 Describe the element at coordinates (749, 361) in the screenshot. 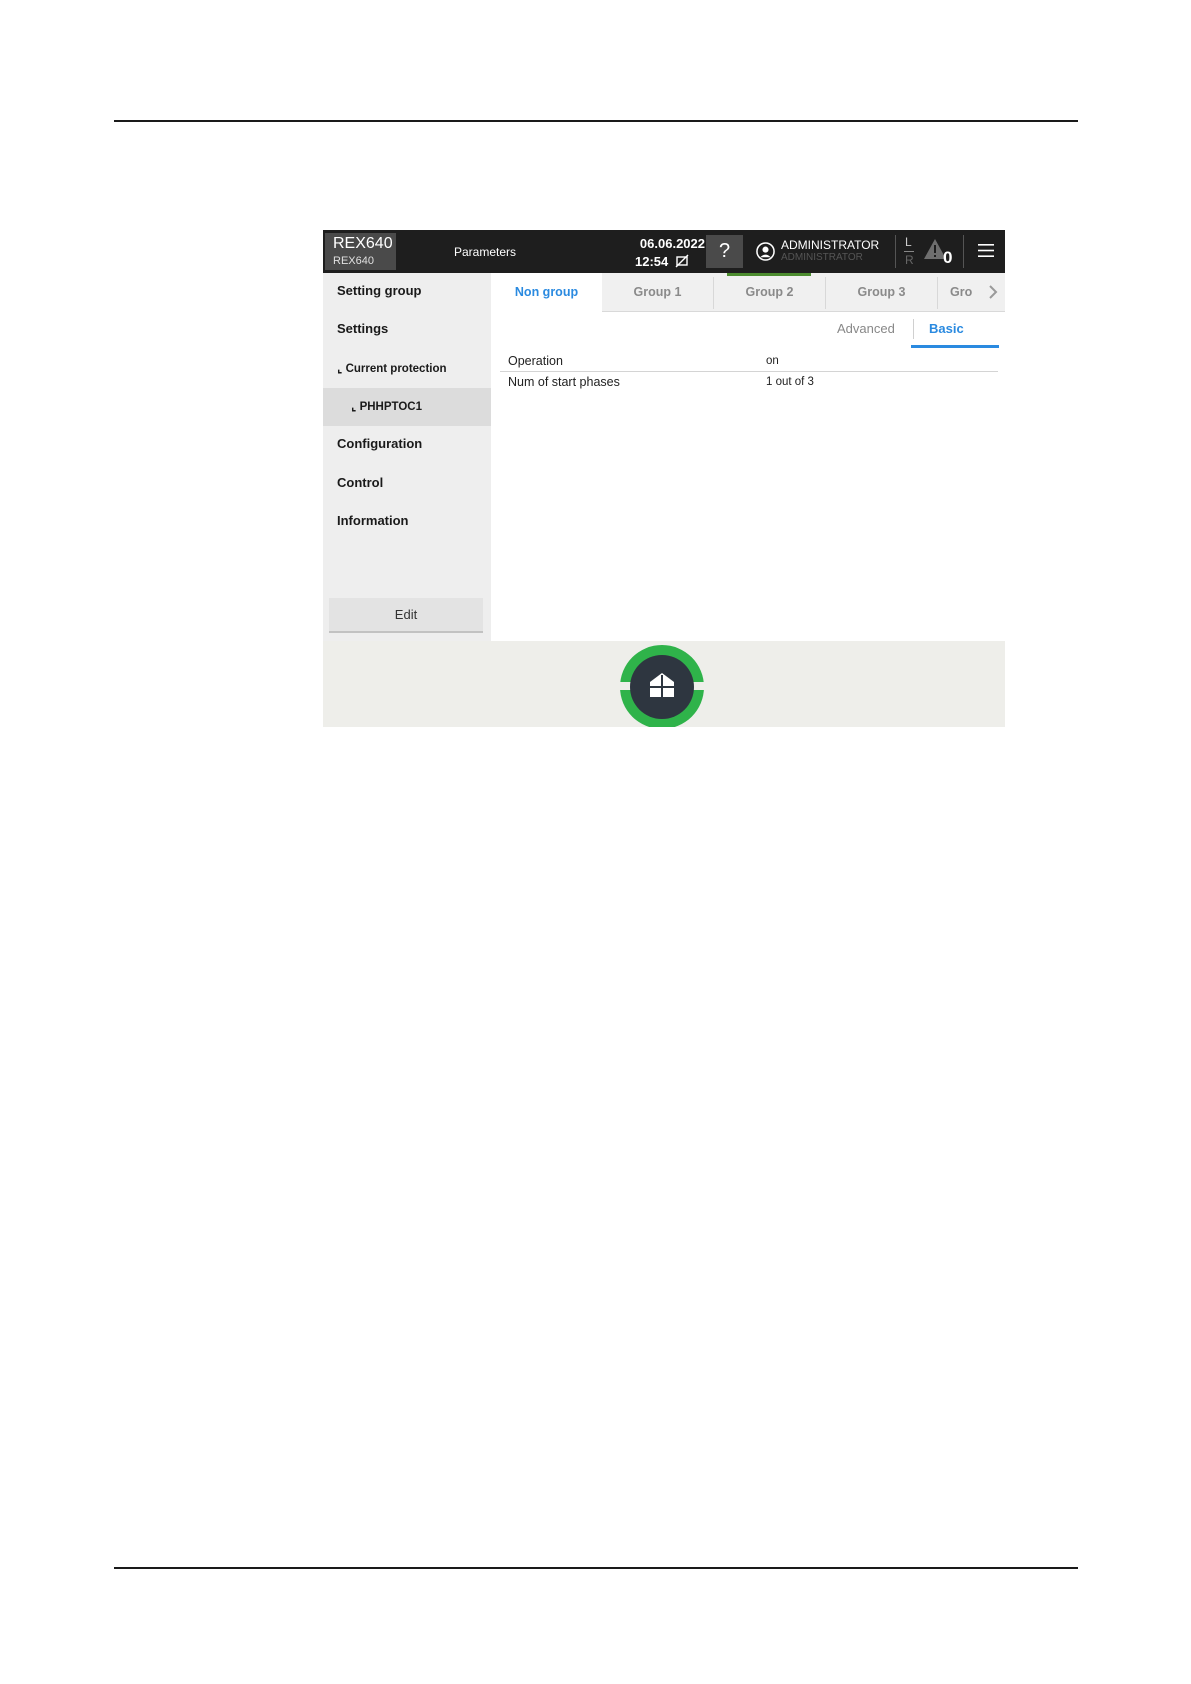

I see `parameter-row: Operation on` at that location.